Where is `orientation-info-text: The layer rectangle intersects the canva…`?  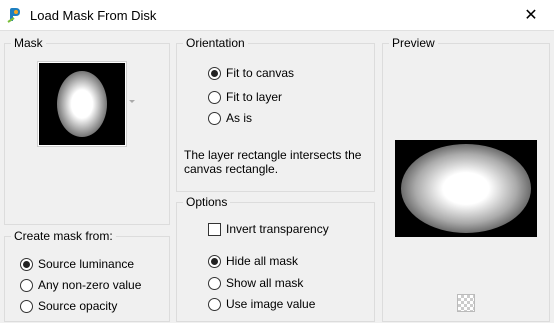 orientation-info-text: The layer rectangle intersects the canva… is located at coordinates (273, 162).